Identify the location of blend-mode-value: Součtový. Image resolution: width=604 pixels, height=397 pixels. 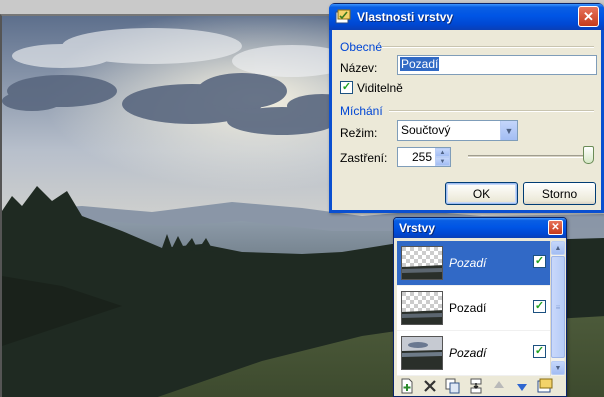
(426, 130).